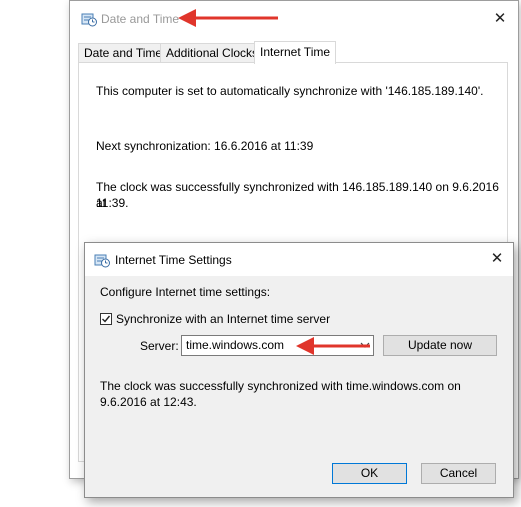 The height and width of the screenshot is (507, 521). Describe the element at coordinates (205, 146) in the screenshot. I see `next-sync-text: Next synchronization: 16.6.2016 at 11:39` at that location.